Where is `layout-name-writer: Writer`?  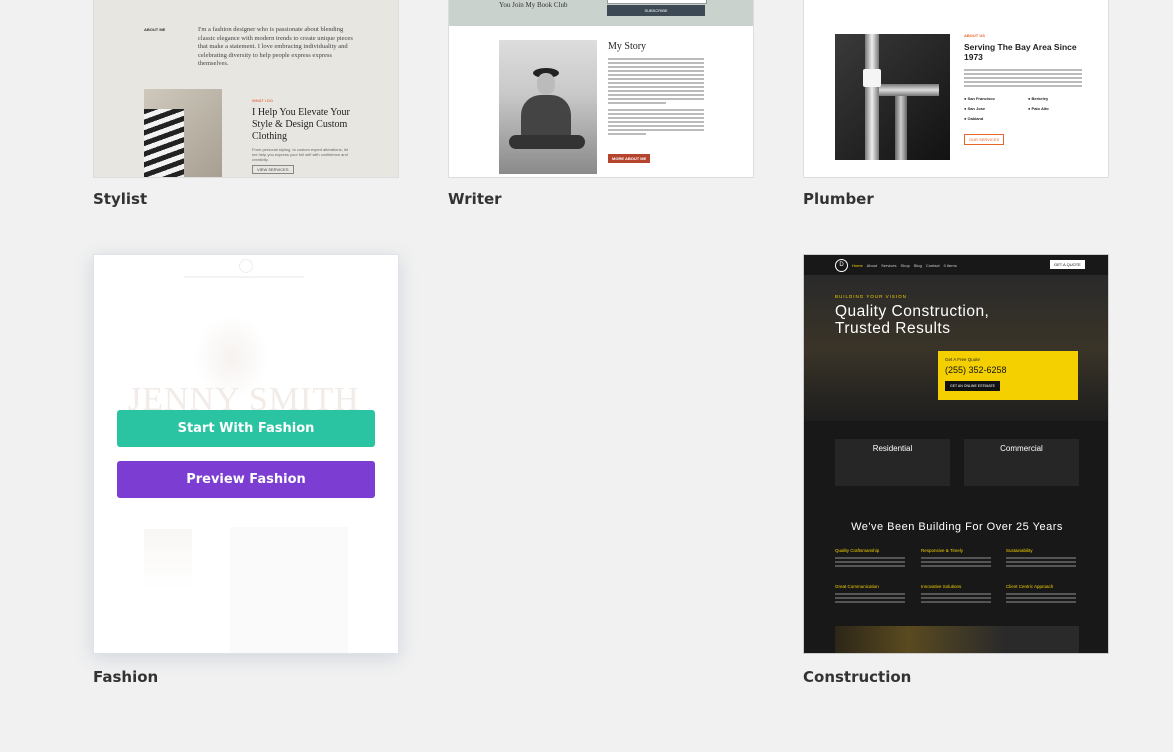 layout-name-writer: Writer is located at coordinates (475, 199).